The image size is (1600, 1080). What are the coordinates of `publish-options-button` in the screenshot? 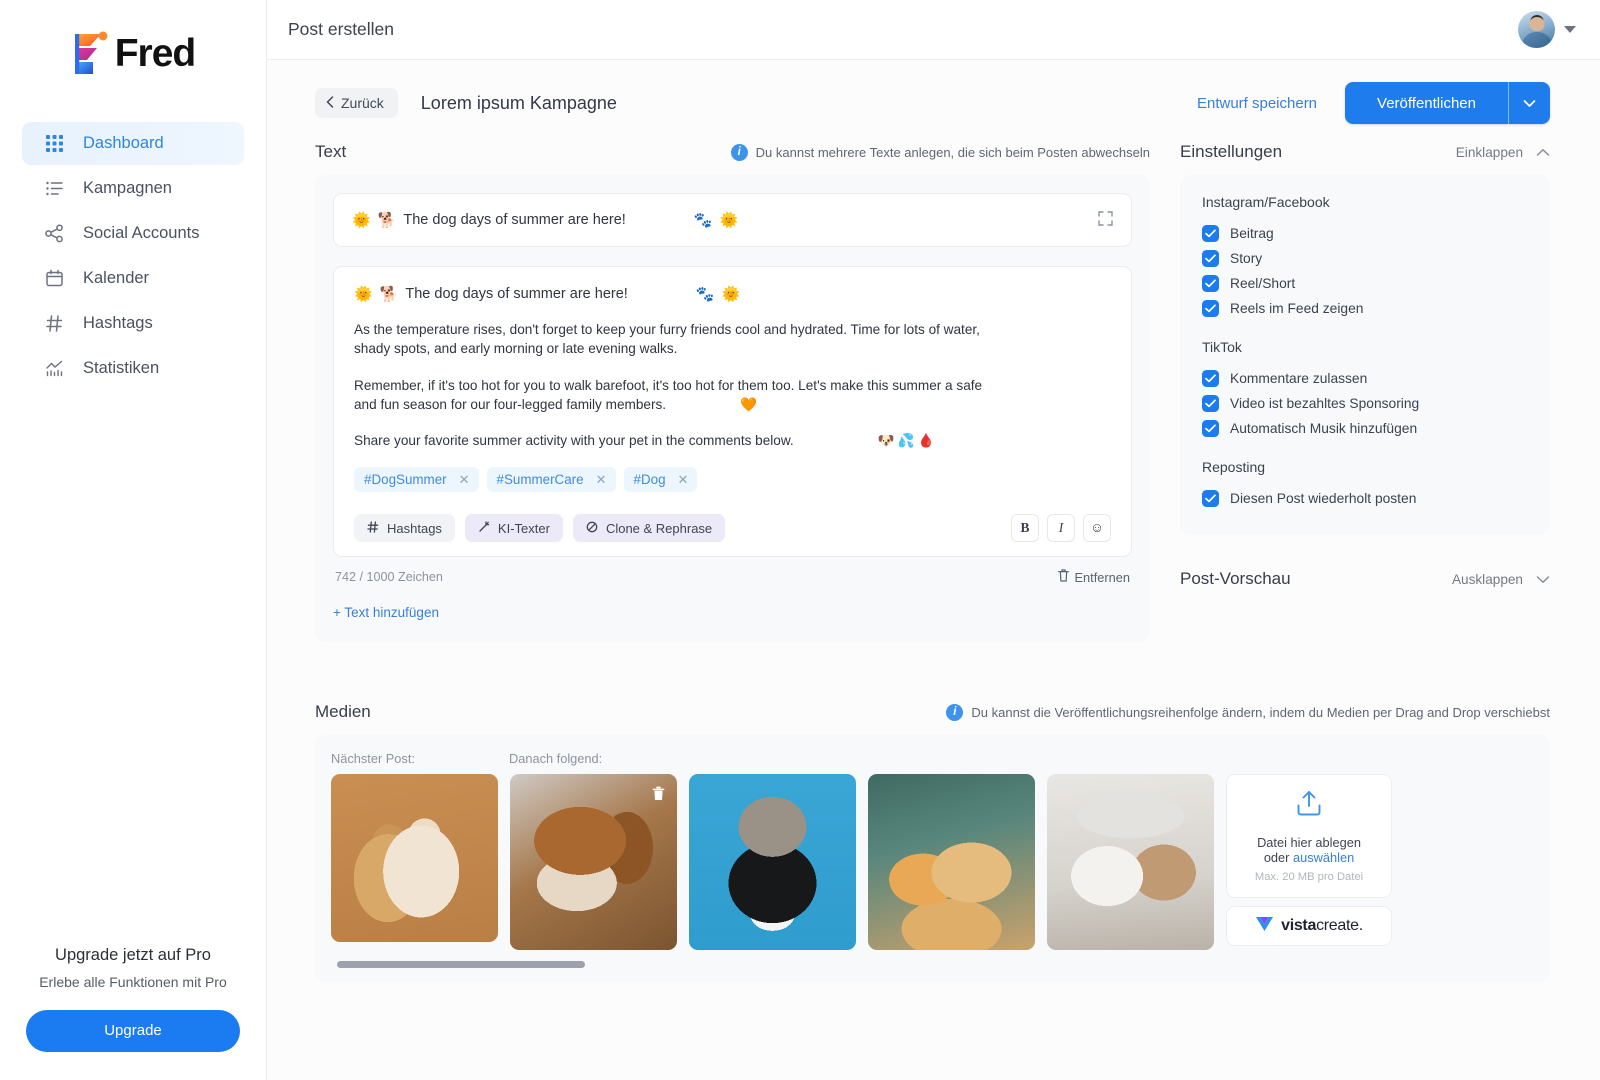 It's located at (1529, 103).